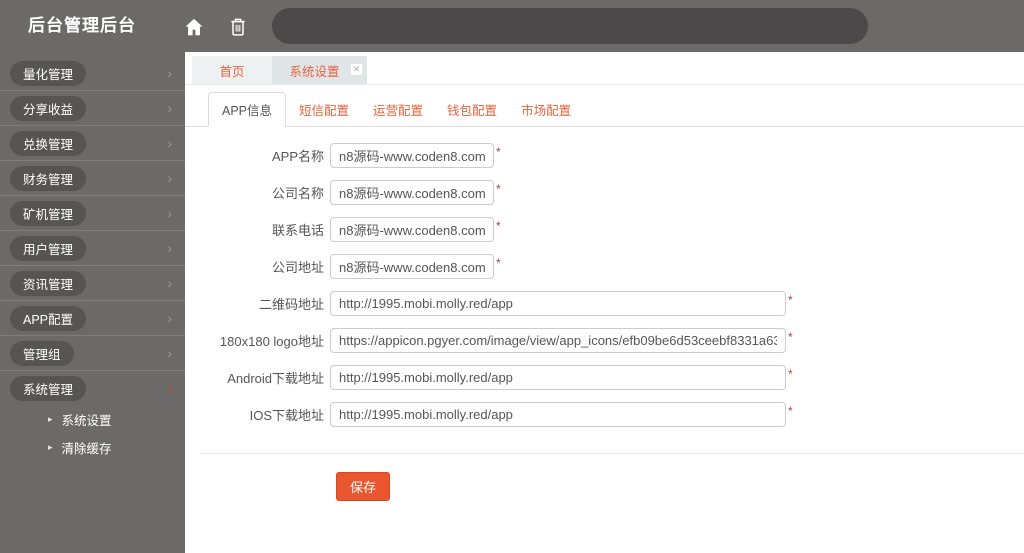 This screenshot has height=553, width=1024. Describe the element at coordinates (546, 109) in the screenshot. I see `subtab-4: 市场配置` at that location.